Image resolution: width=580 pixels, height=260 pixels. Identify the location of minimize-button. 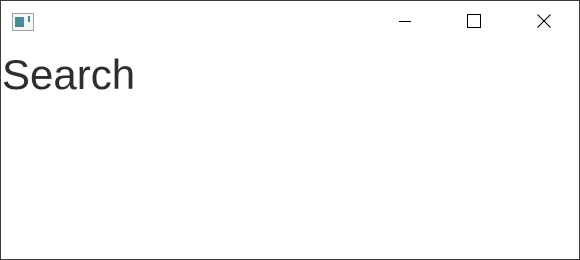
(405, 23).